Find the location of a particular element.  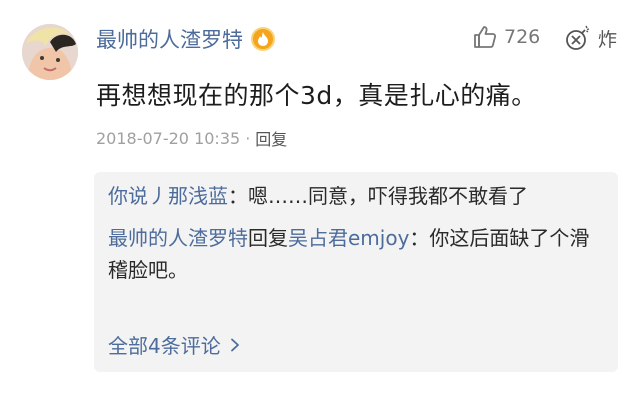

explode-button: 炸 is located at coordinates (590, 38).